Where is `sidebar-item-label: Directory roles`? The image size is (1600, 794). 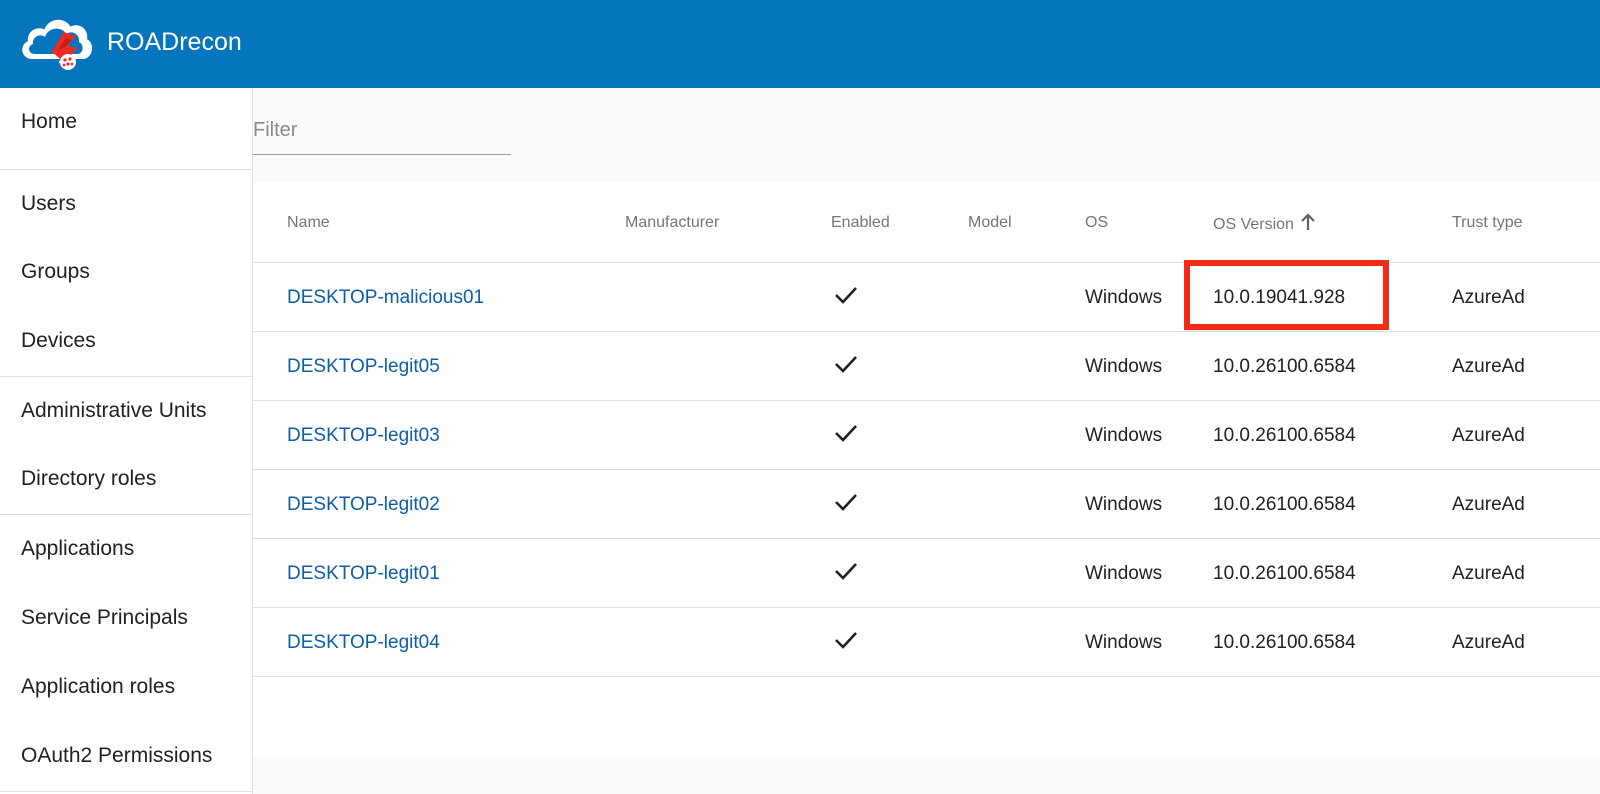
sidebar-item-label: Directory roles is located at coordinates (89, 478).